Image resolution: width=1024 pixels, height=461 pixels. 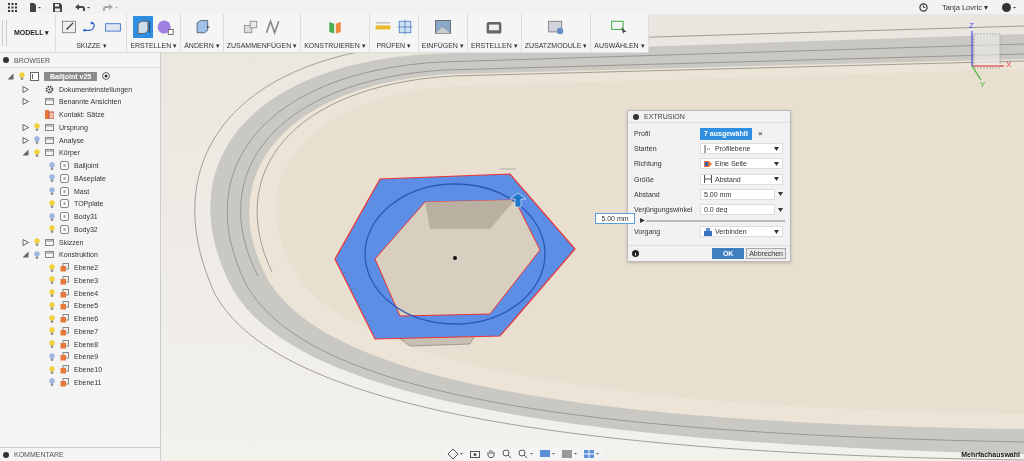 What do you see at coordinates (110, 7) in the screenshot?
I see `redo-icon` at bounding box center [110, 7].